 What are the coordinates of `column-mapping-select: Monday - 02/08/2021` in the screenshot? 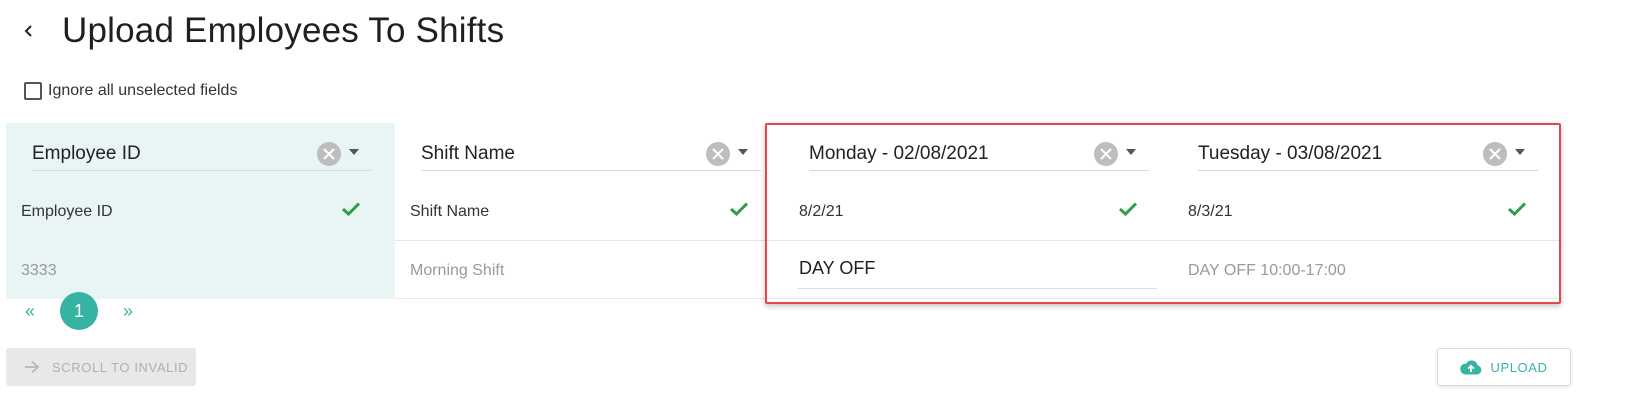 It's located at (979, 154).